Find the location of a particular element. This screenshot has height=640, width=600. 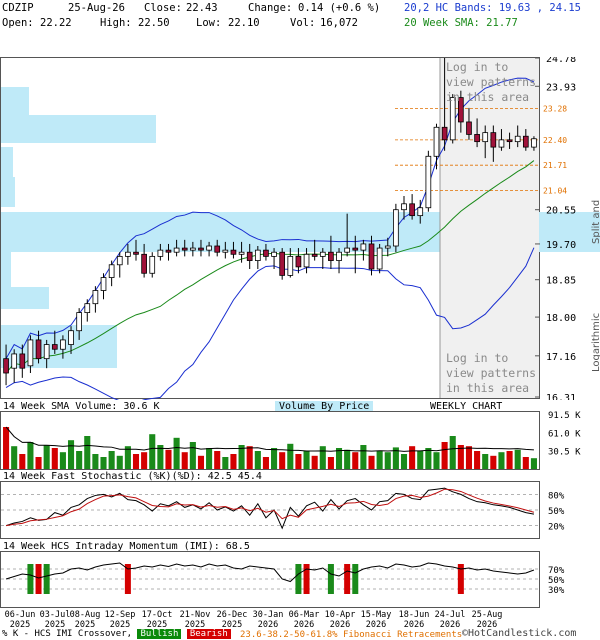

imi-tick-label: 50% is located at coordinates (556, 581).